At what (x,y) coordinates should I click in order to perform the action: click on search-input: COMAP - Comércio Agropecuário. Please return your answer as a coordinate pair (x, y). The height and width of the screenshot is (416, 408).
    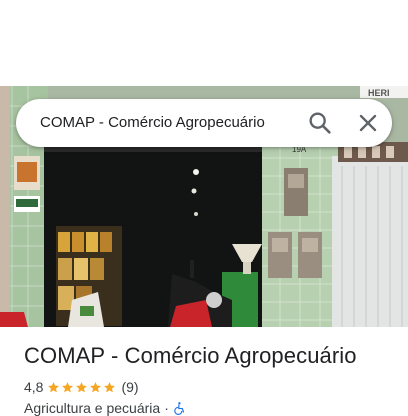
    Looking at the image, I should click on (152, 123).